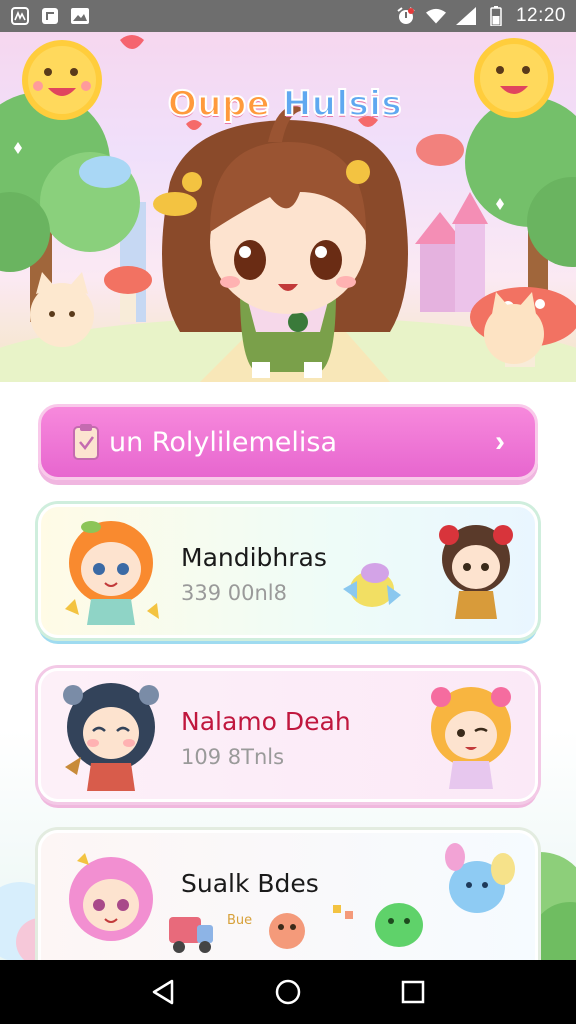 This screenshot has width=576, height=1024. I want to click on blue-fairy-creature-icon, so click(480, 878).